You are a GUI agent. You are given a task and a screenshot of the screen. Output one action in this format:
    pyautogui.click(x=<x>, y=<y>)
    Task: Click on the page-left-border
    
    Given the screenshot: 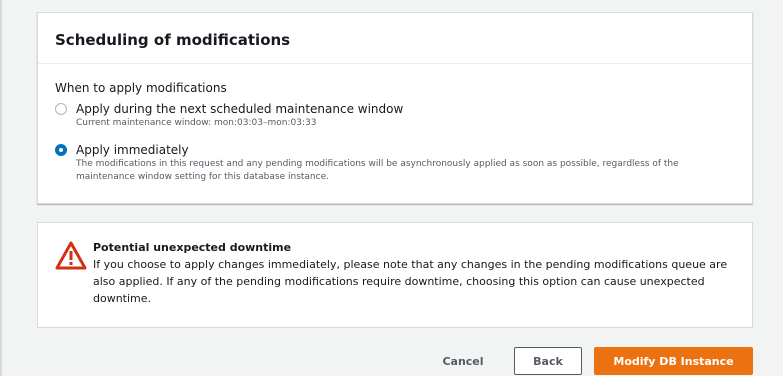 What is the action you would take?
    pyautogui.click(x=1, y=188)
    